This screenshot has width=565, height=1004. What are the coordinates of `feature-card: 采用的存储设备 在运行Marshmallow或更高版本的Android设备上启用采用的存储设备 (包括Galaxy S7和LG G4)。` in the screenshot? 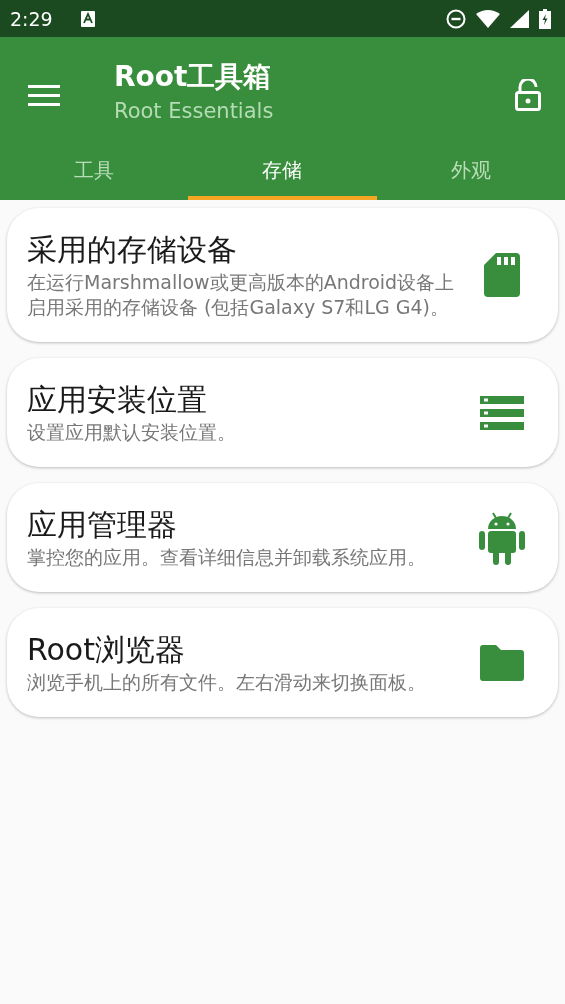 It's located at (282, 275).